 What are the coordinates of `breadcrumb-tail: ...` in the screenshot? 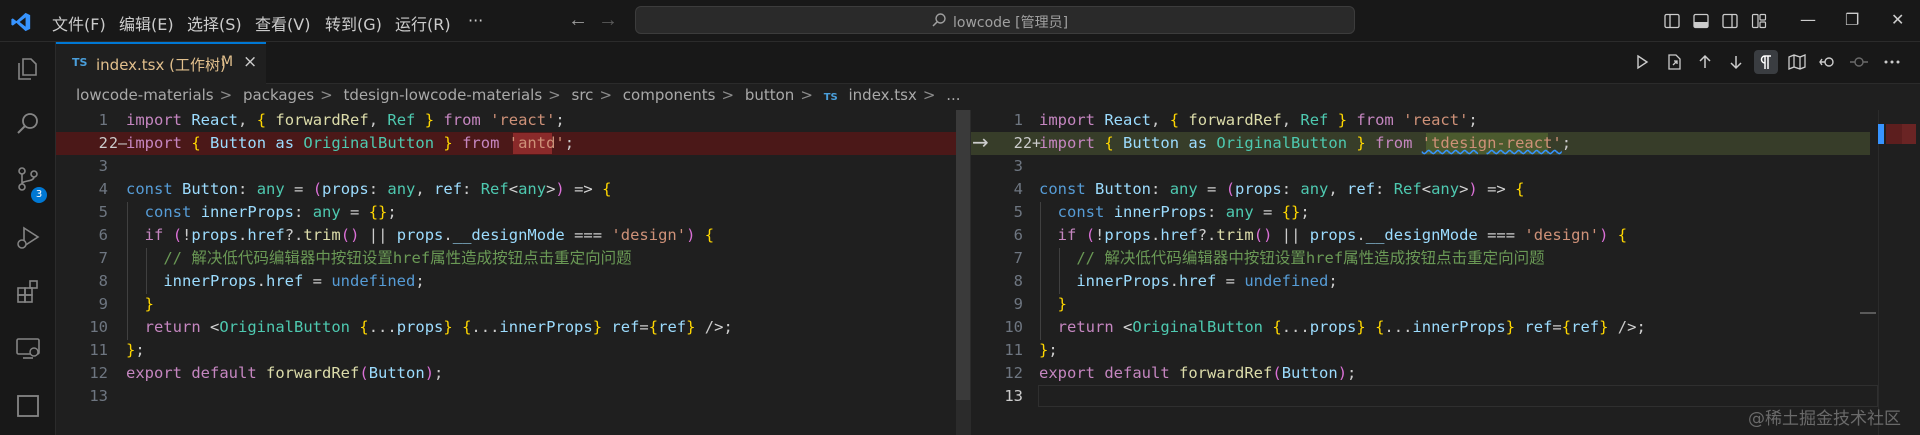 It's located at (953, 95).